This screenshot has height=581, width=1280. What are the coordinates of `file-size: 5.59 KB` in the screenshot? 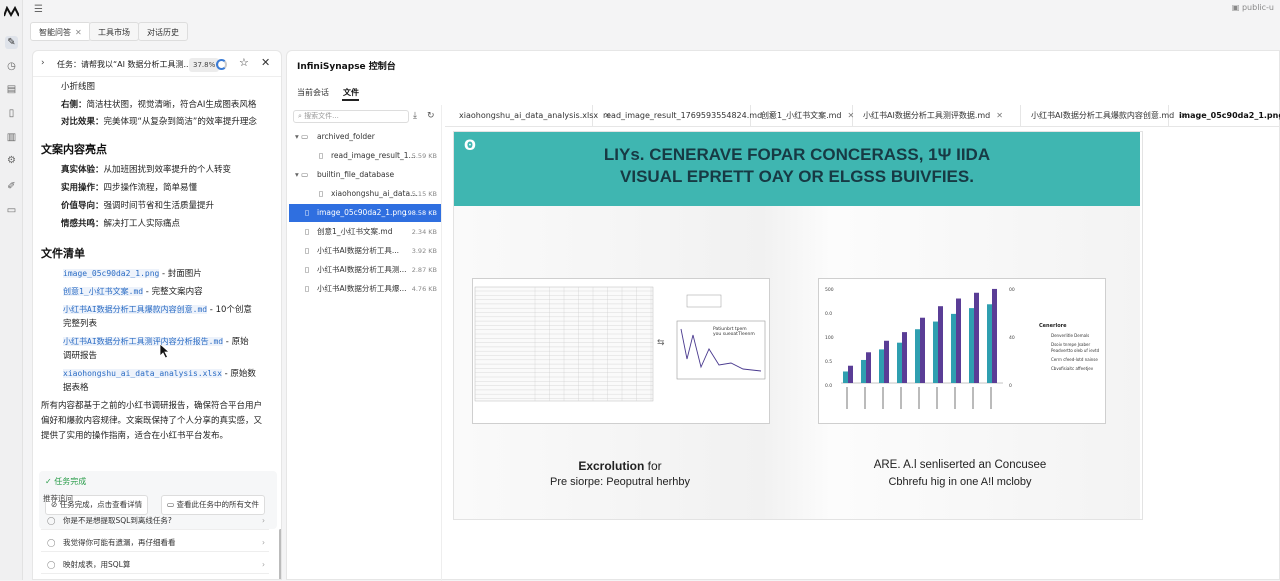 It's located at (424, 156).